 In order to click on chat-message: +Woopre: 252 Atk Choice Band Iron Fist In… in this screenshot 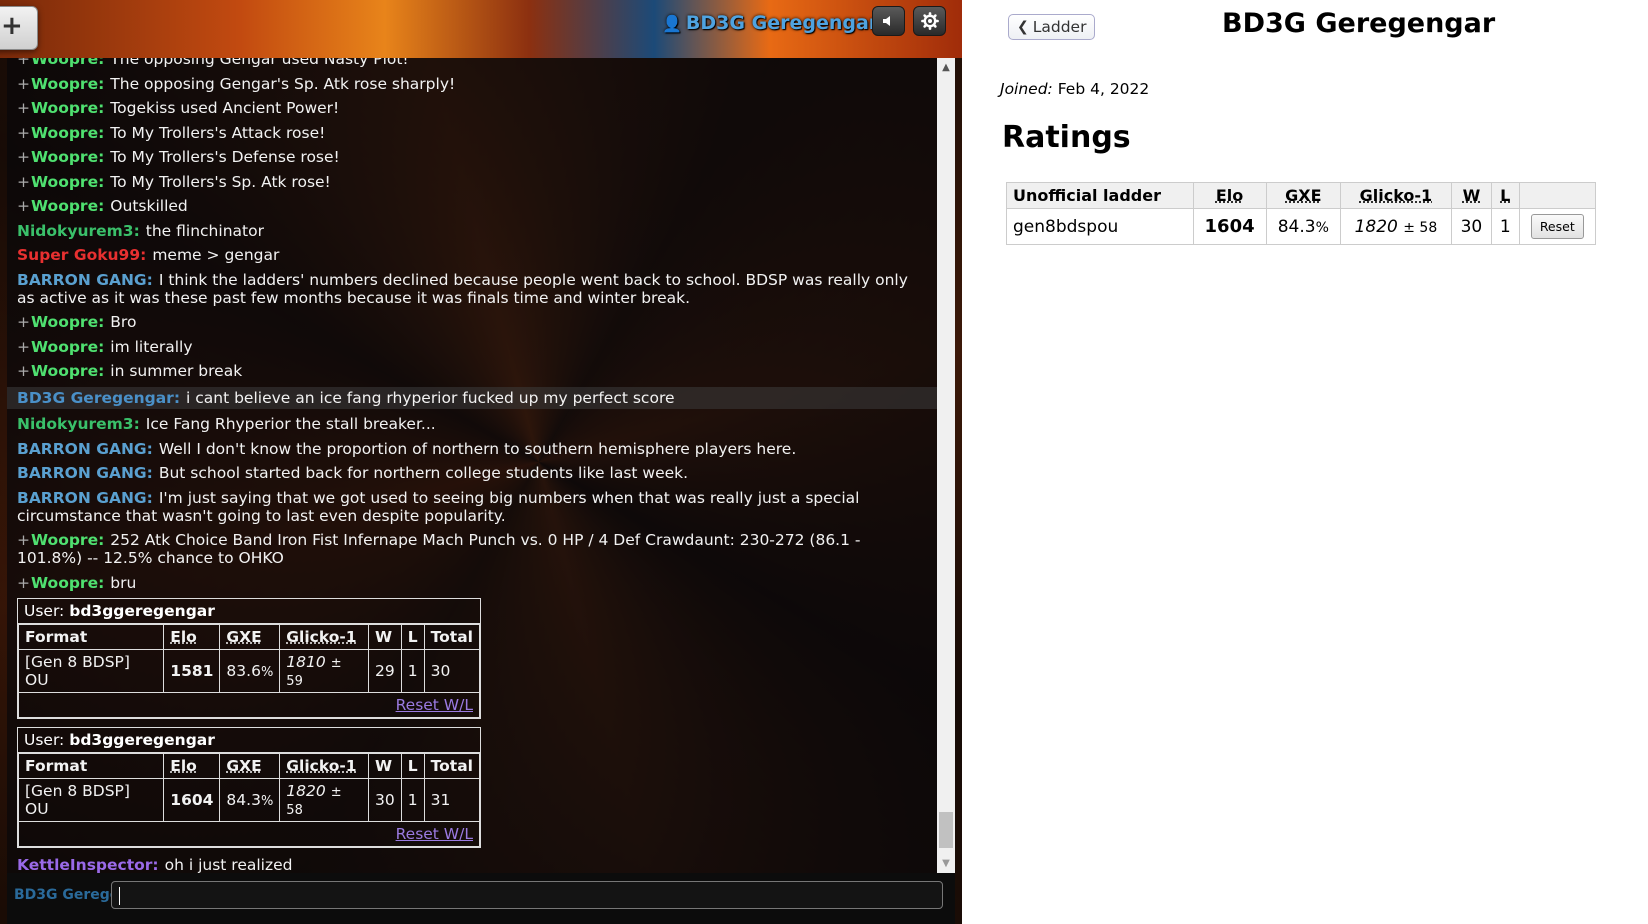, I will do `click(472, 549)`.